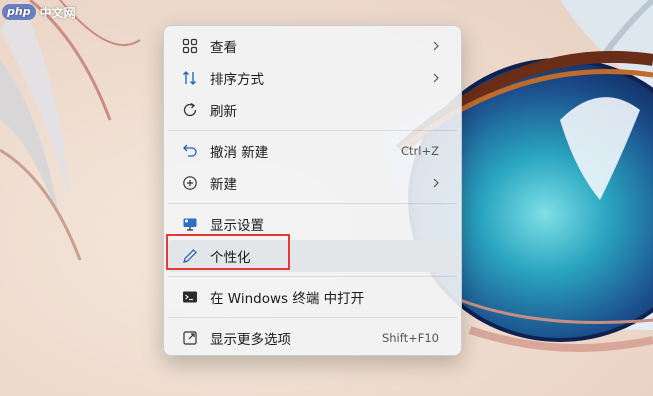  What do you see at coordinates (312, 338) in the screenshot?
I see `menu-item-show-more-options: 显示更多选项 Shift+F10` at bounding box center [312, 338].